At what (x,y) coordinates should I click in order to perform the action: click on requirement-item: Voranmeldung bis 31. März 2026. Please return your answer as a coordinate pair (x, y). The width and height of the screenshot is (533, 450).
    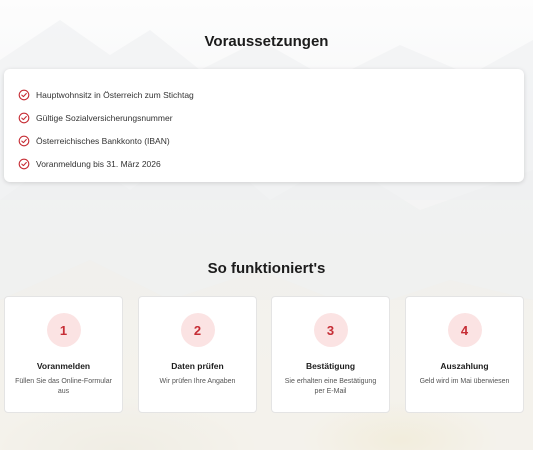
    Looking at the image, I should click on (271, 163).